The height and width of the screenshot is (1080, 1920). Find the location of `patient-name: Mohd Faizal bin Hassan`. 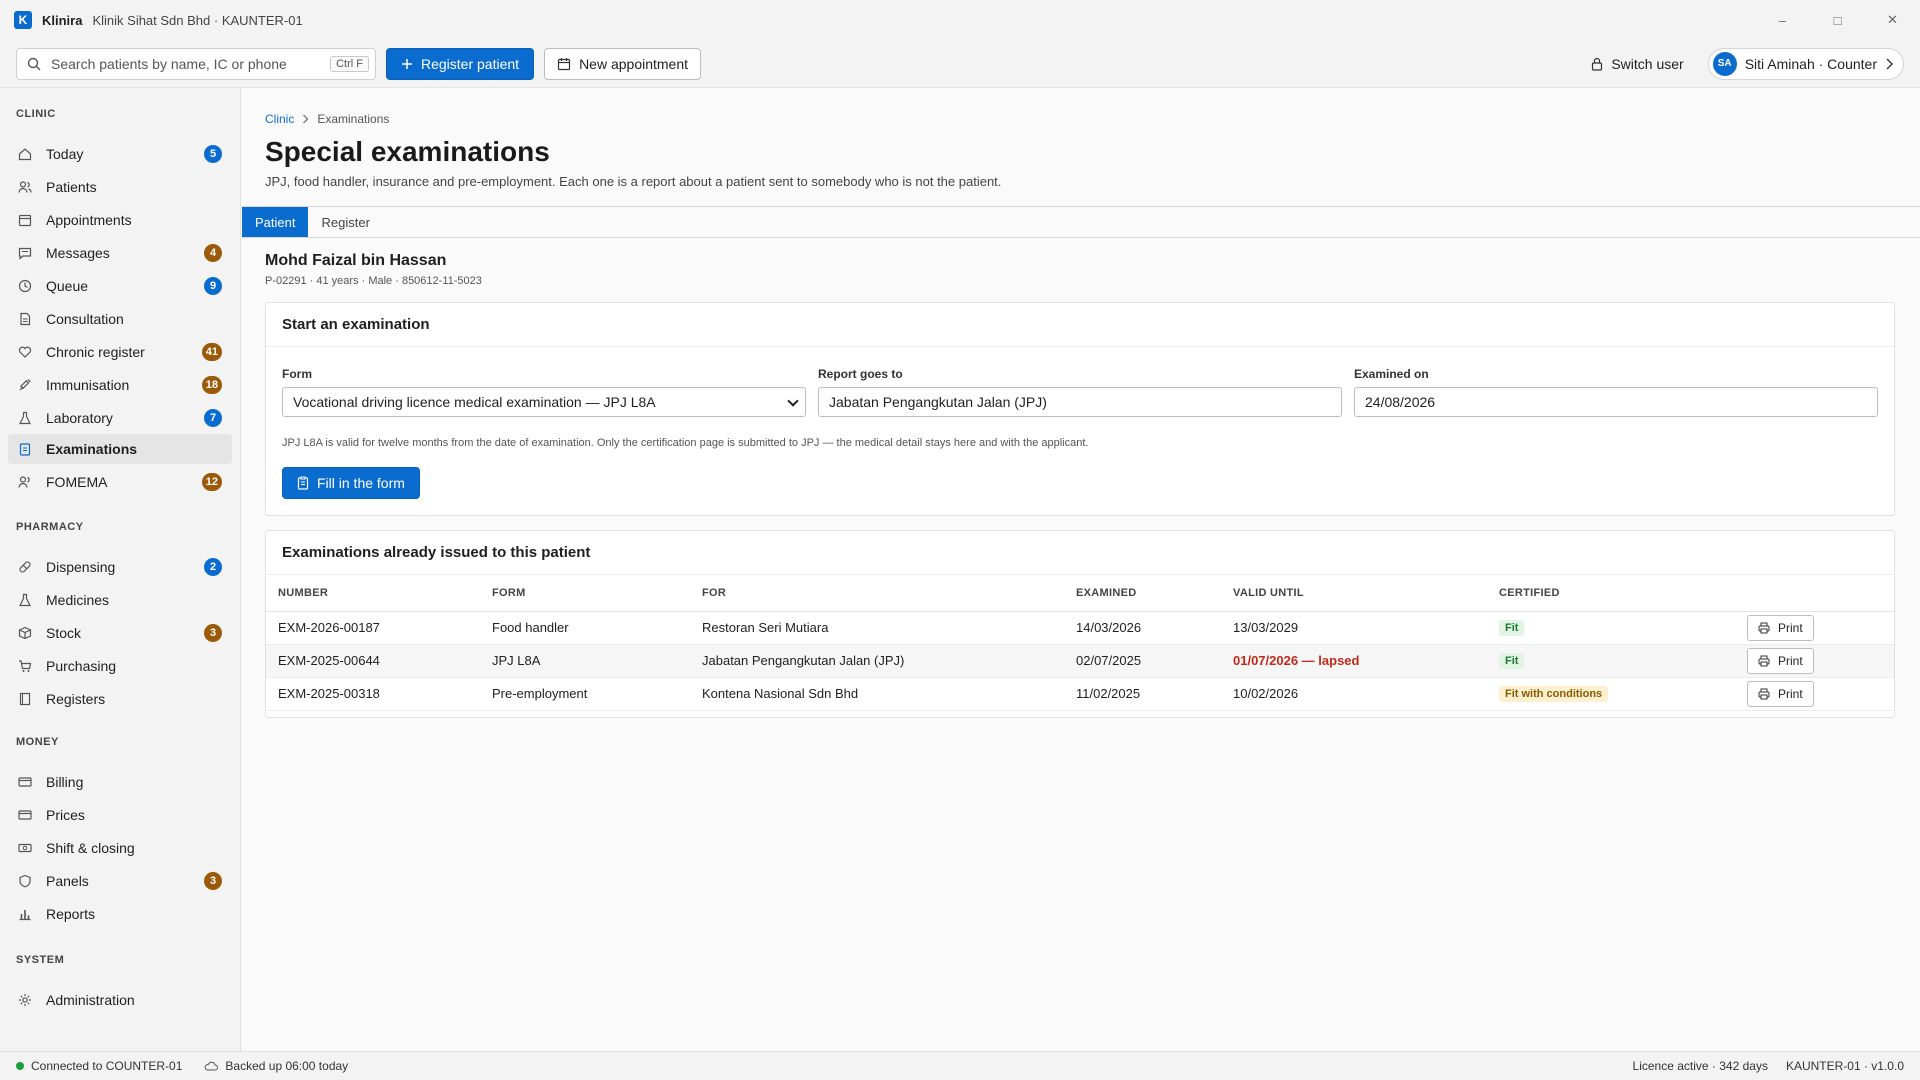

patient-name: Mohd Faizal bin Hassan is located at coordinates (356, 260).